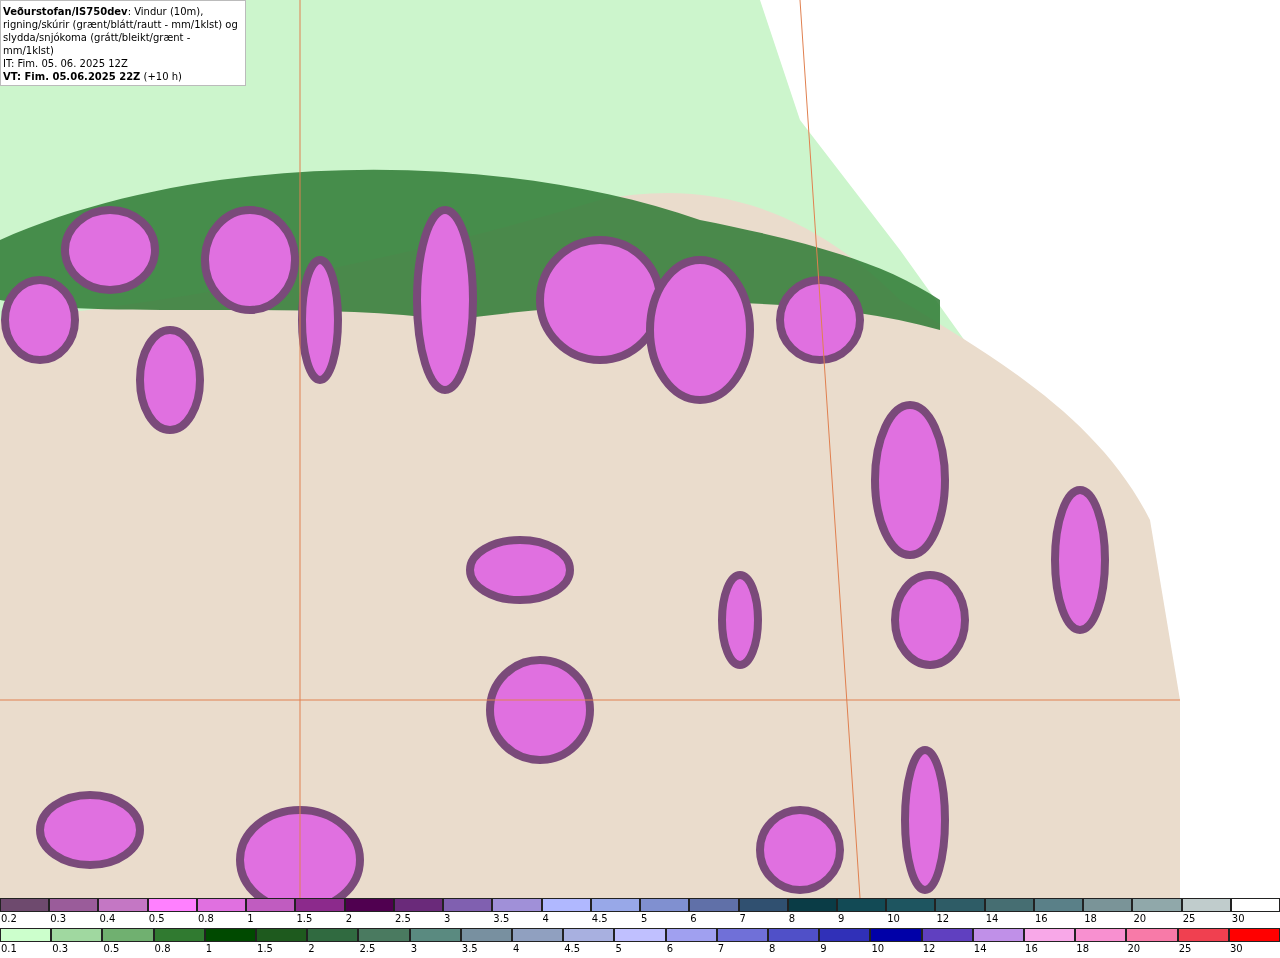 The height and width of the screenshot is (958, 1280). I want to click on map-description: Veðurstofan/IS750dev: Vindur (10m), rigning/skúrir (grænt/blátt/rautt - mm/1klst) og slydda/snjókoma (grátt/bleikt/grænt - mm/1klst), so click(121, 31).